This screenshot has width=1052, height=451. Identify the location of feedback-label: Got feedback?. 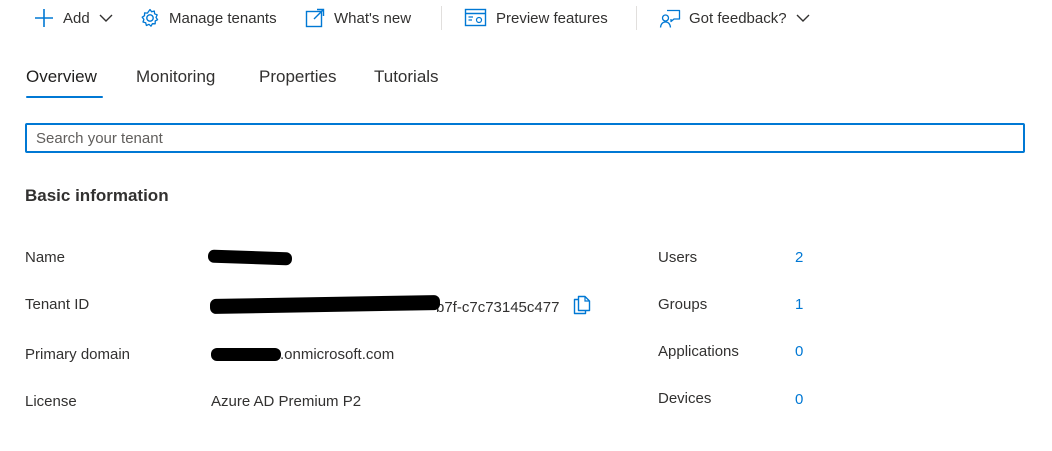
(738, 18).